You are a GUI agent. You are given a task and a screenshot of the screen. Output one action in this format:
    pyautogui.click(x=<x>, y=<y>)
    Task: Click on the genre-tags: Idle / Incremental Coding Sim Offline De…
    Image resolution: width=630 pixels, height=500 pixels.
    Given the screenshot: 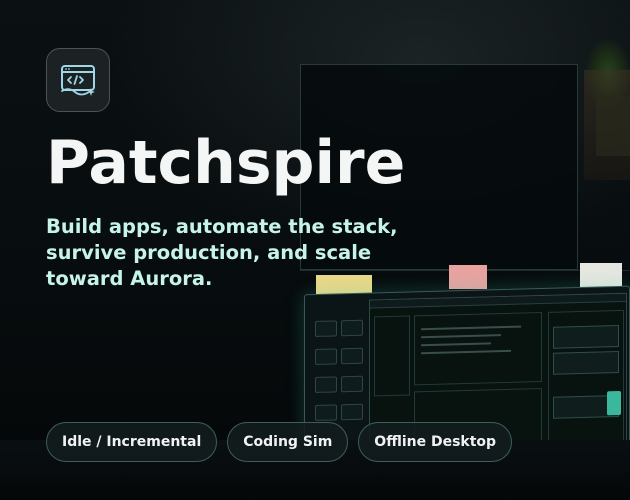 What is the action you would take?
    pyautogui.click(x=279, y=442)
    